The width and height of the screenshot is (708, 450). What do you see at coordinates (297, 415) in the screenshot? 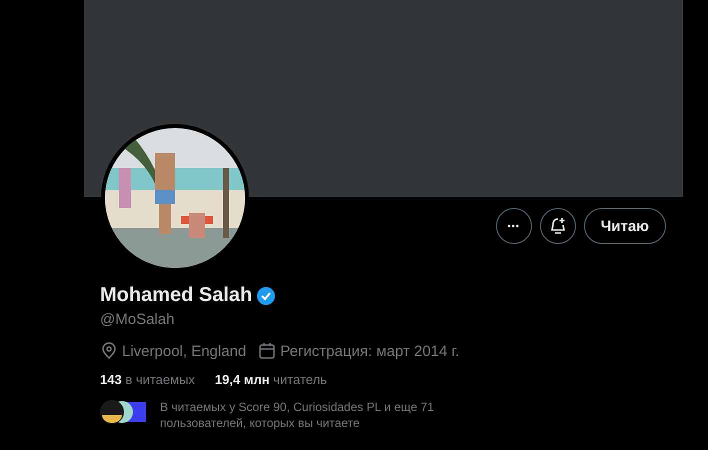
I see `followed-by-text: В читаемых у Score 90, Curiosidades PL и еще 71 пользователей, которых вы читаете` at bounding box center [297, 415].